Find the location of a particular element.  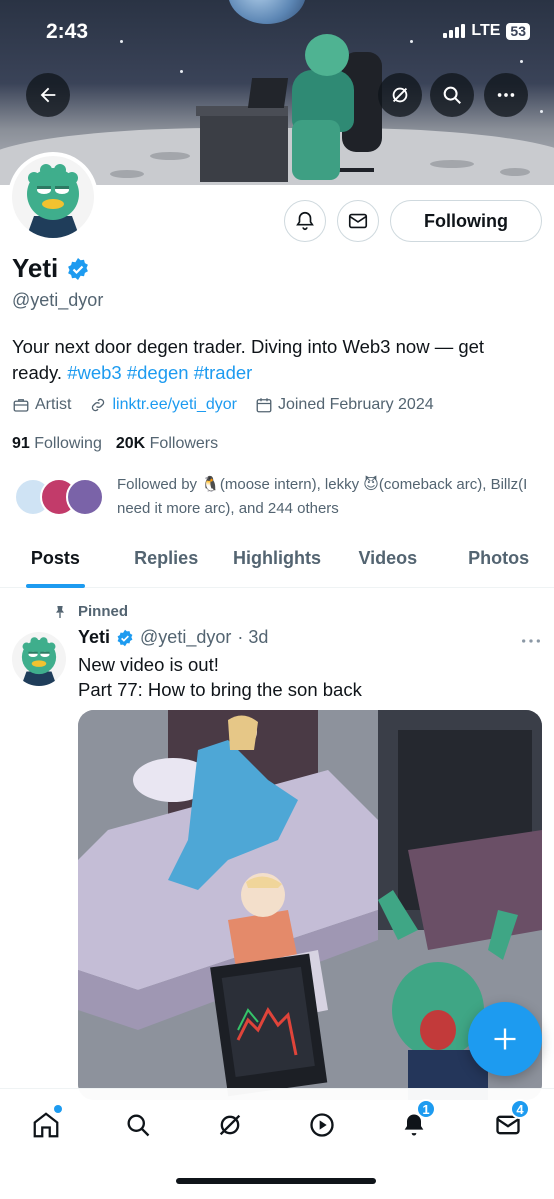

following-count-link: 91 Following is located at coordinates (57, 444).